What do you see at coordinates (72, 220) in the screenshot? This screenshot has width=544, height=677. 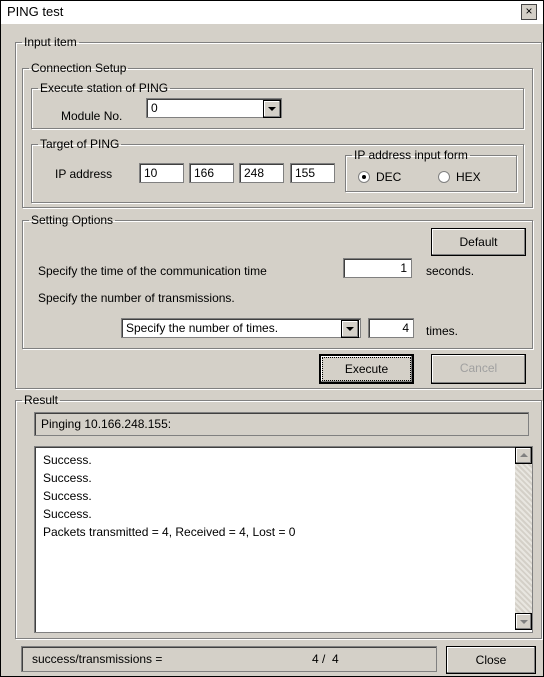 I see `setting-options-legend: Setting Options` at bounding box center [72, 220].